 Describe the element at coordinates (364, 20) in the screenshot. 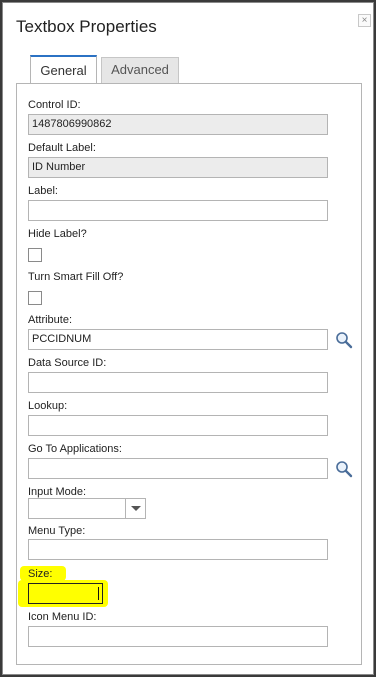

I see `close-icon: ×` at that location.